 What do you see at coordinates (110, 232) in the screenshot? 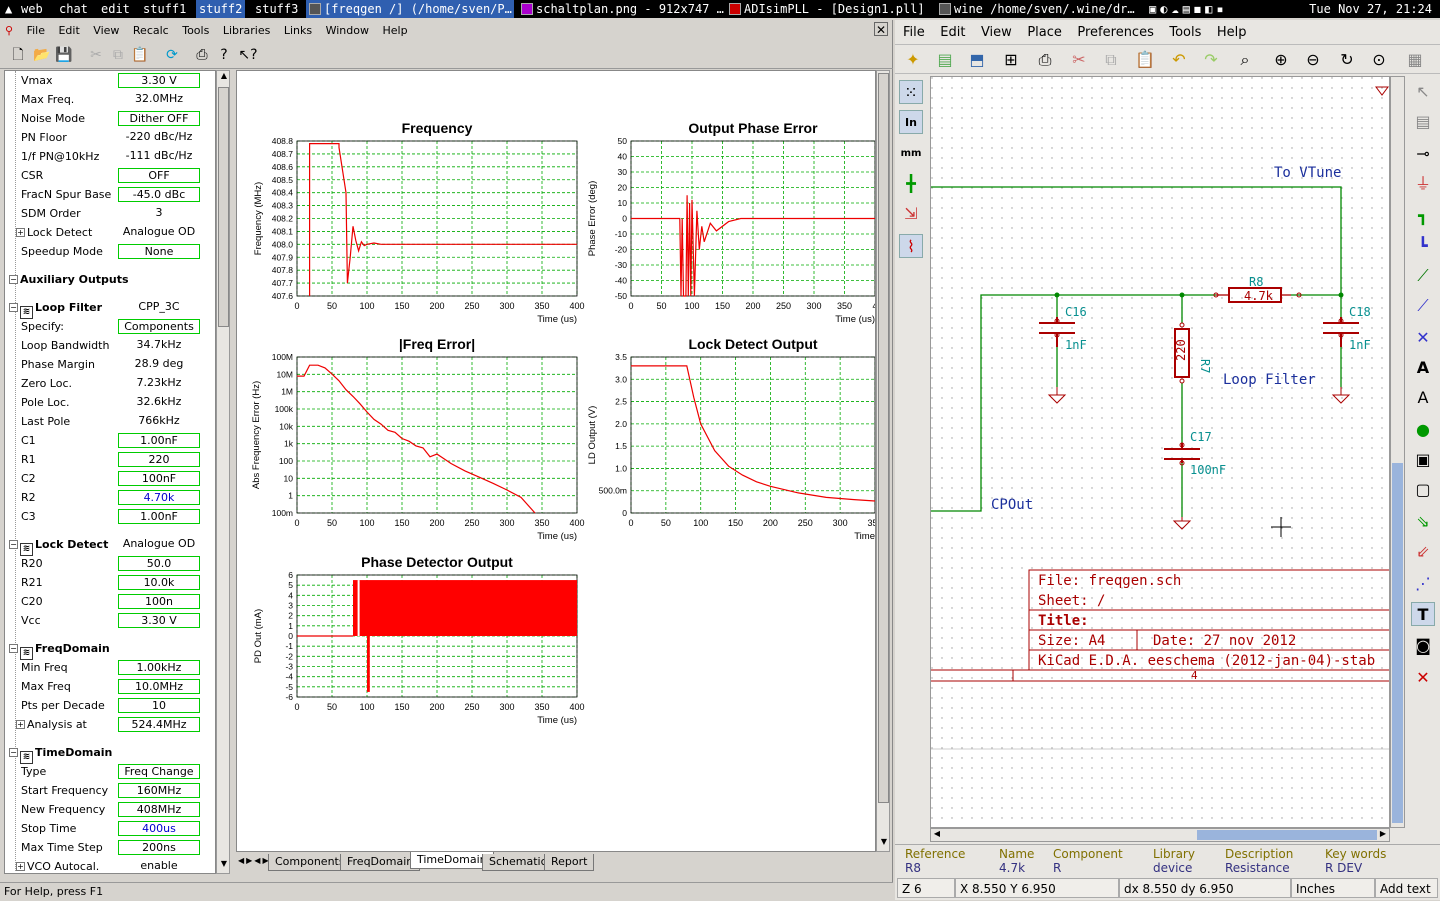
I see `tree-row: + Lock Detect Analogue OD` at bounding box center [110, 232].